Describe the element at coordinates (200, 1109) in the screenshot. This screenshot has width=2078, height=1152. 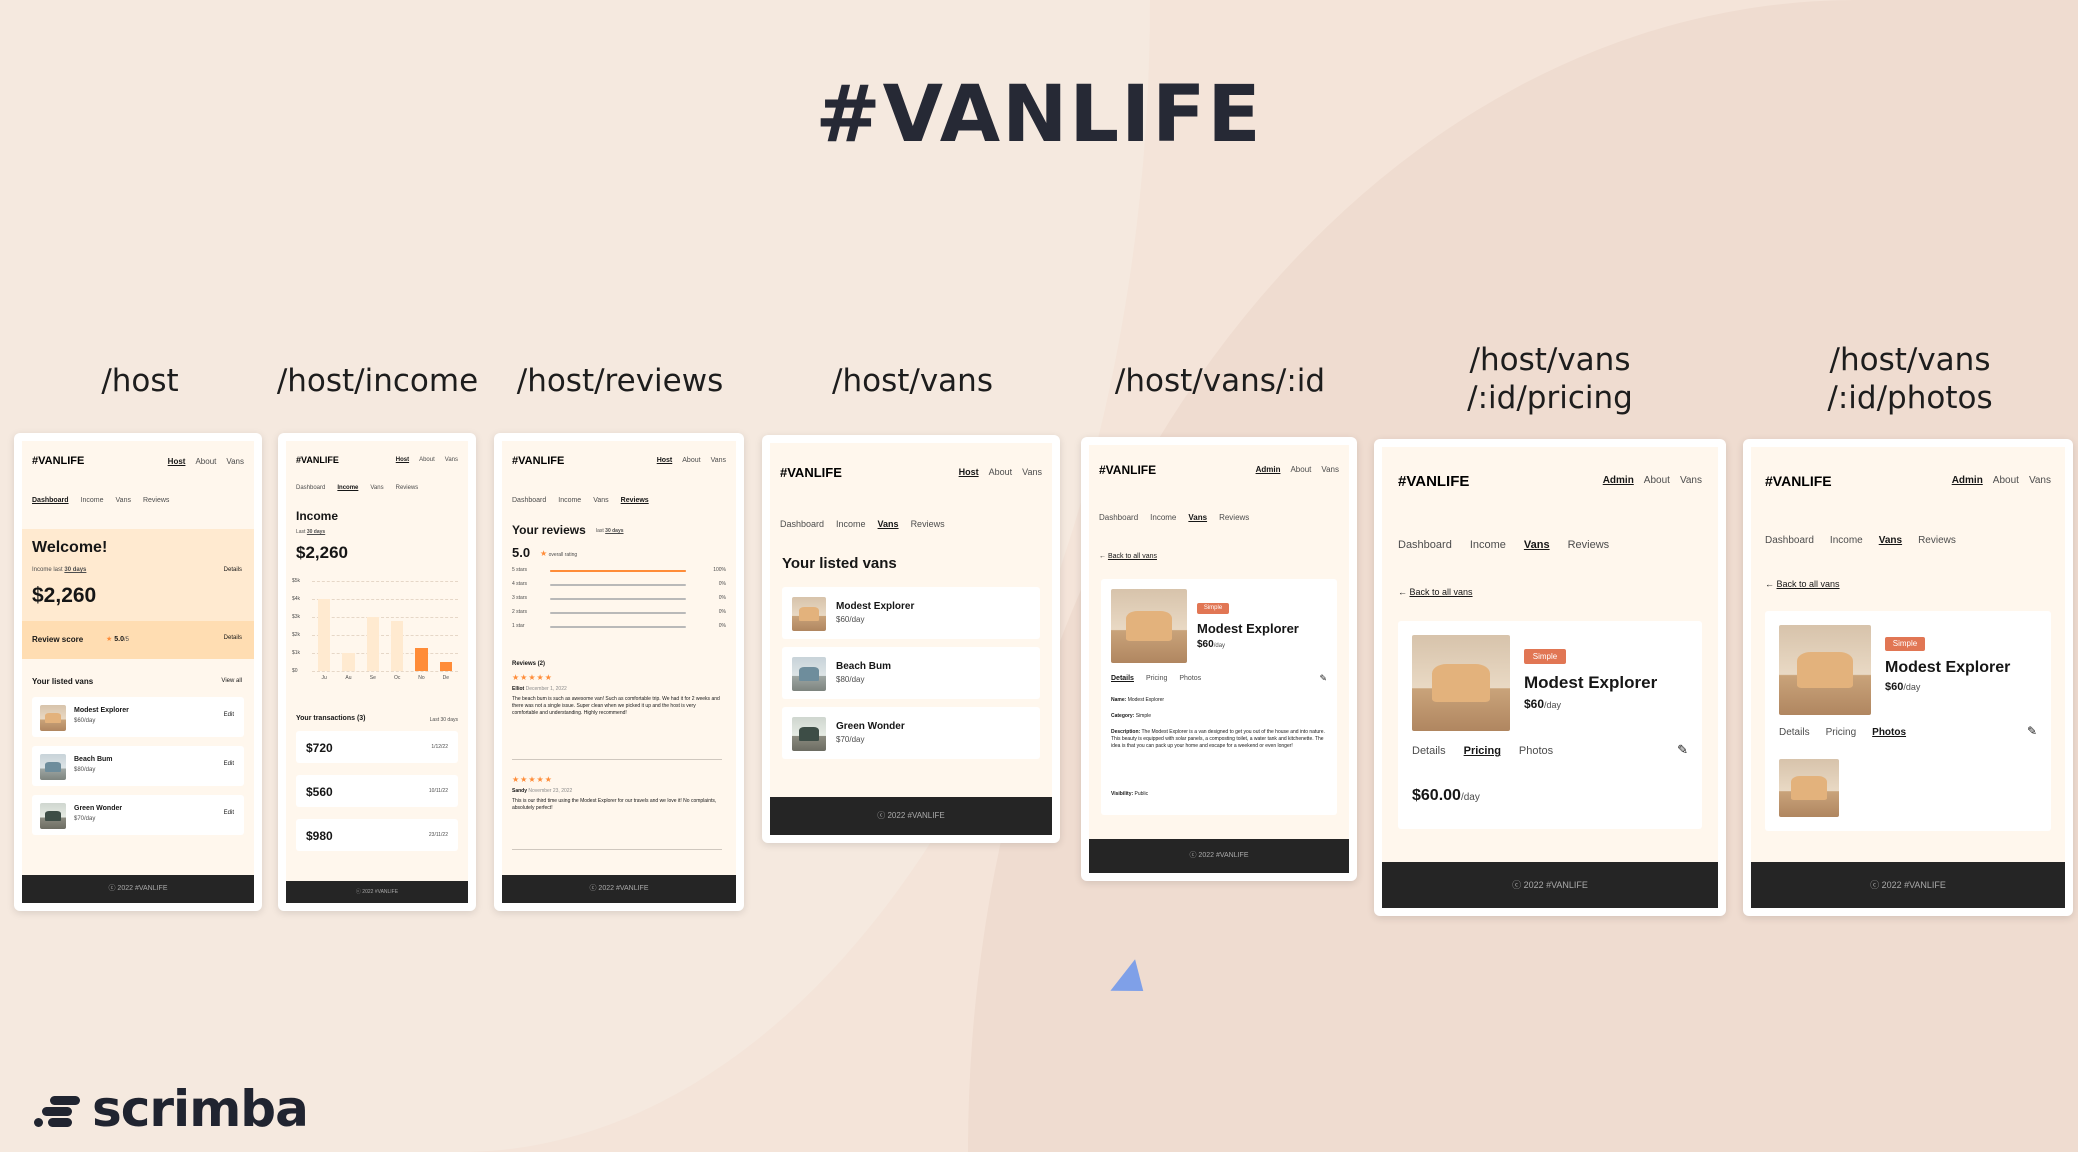
I see `brand-name: scrimba` at that location.